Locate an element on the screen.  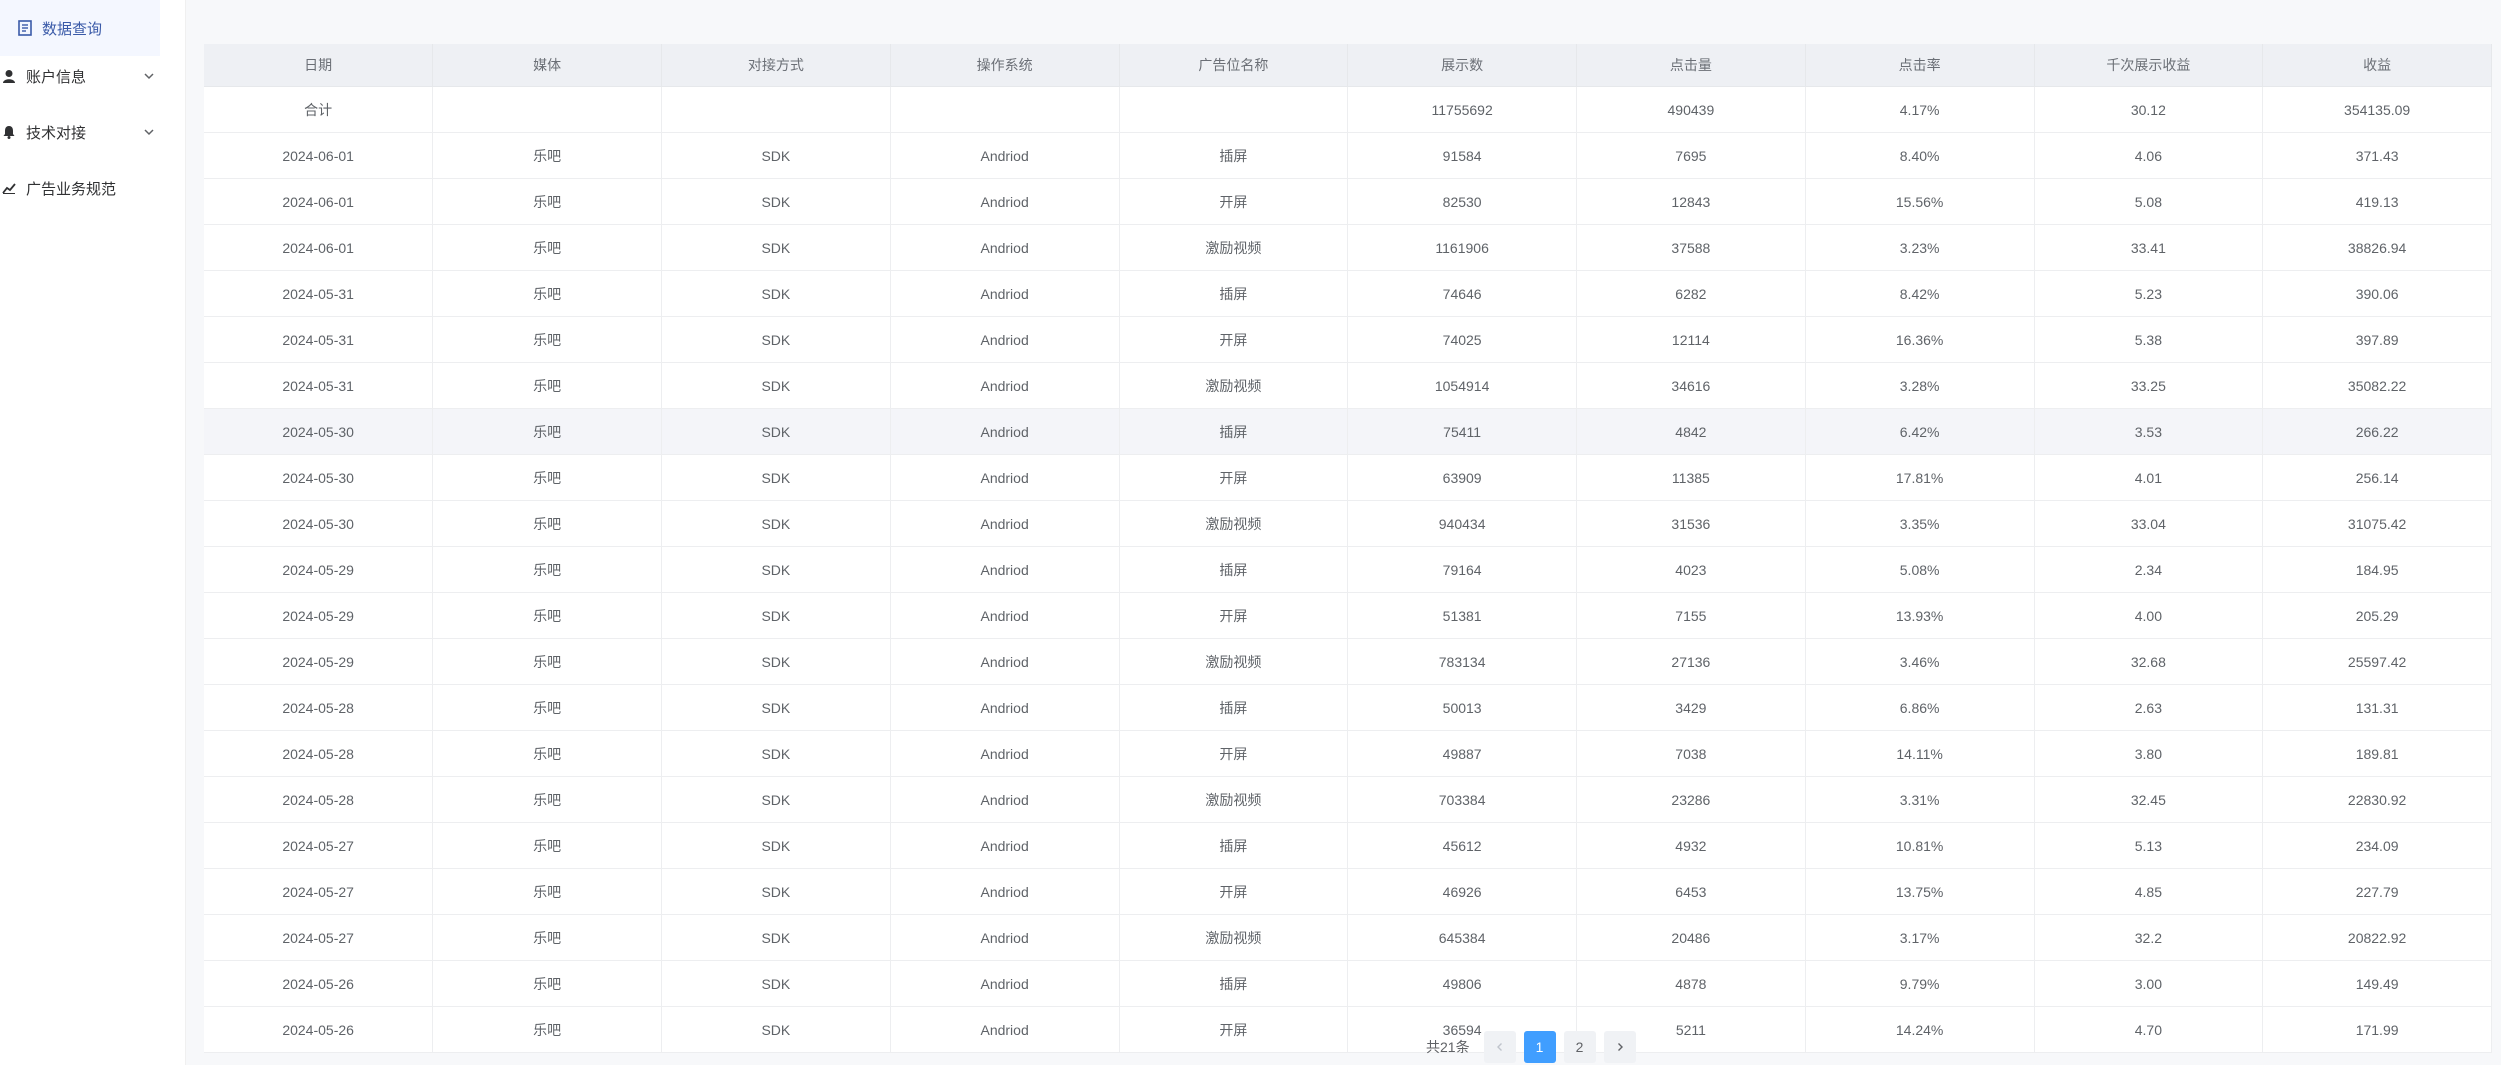
table-cell: 2024-06-01 is located at coordinates (319, 155).